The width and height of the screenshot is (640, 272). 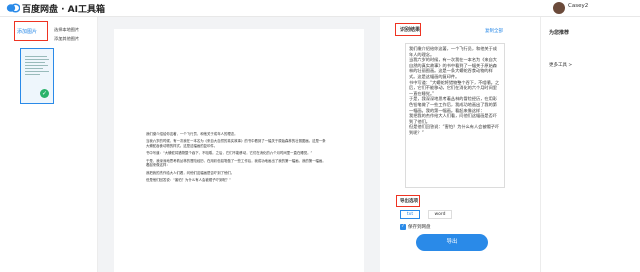 What do you see at coordinates (454, 129) in the screenshot?
I see `result-paragraph: 但是他们回答说：“害怕？为什么有人会被帽子吓到呢？”` at bounding box center [454, 129].